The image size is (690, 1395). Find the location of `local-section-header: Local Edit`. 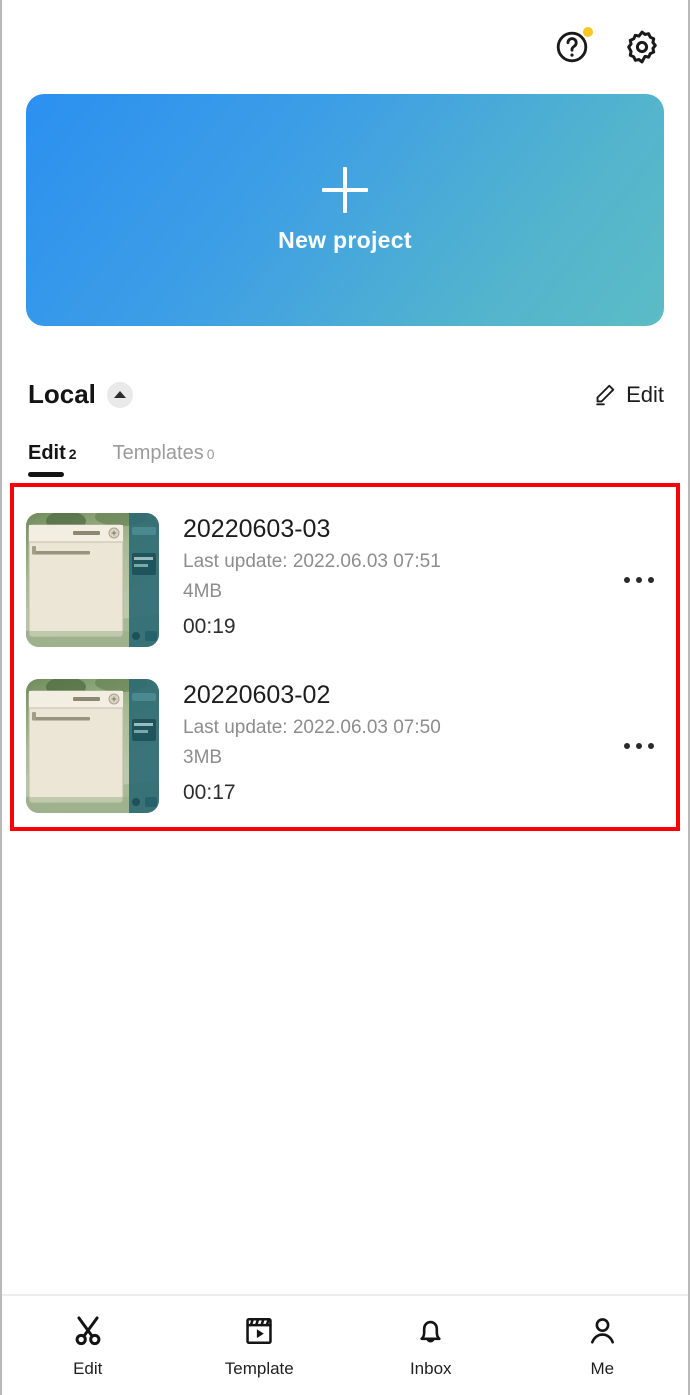

local-section-header: Local Edit is located at coordinates (345, 394).